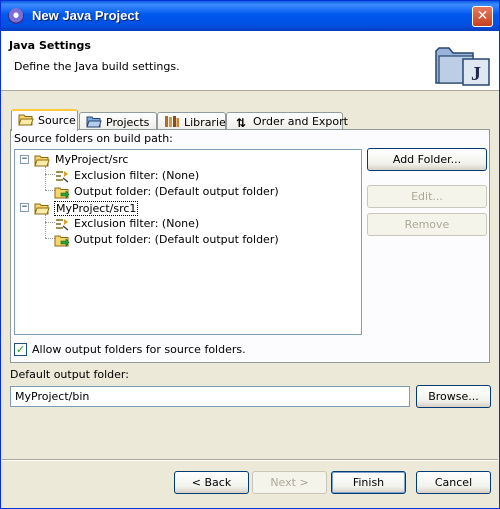 The height and width of the screenshot is (509, 500). What do you see at coordinates (93, 138) in the screenshot?
I see `source-folders-label: Source folders on build path:` at bounding box center [93, 138].